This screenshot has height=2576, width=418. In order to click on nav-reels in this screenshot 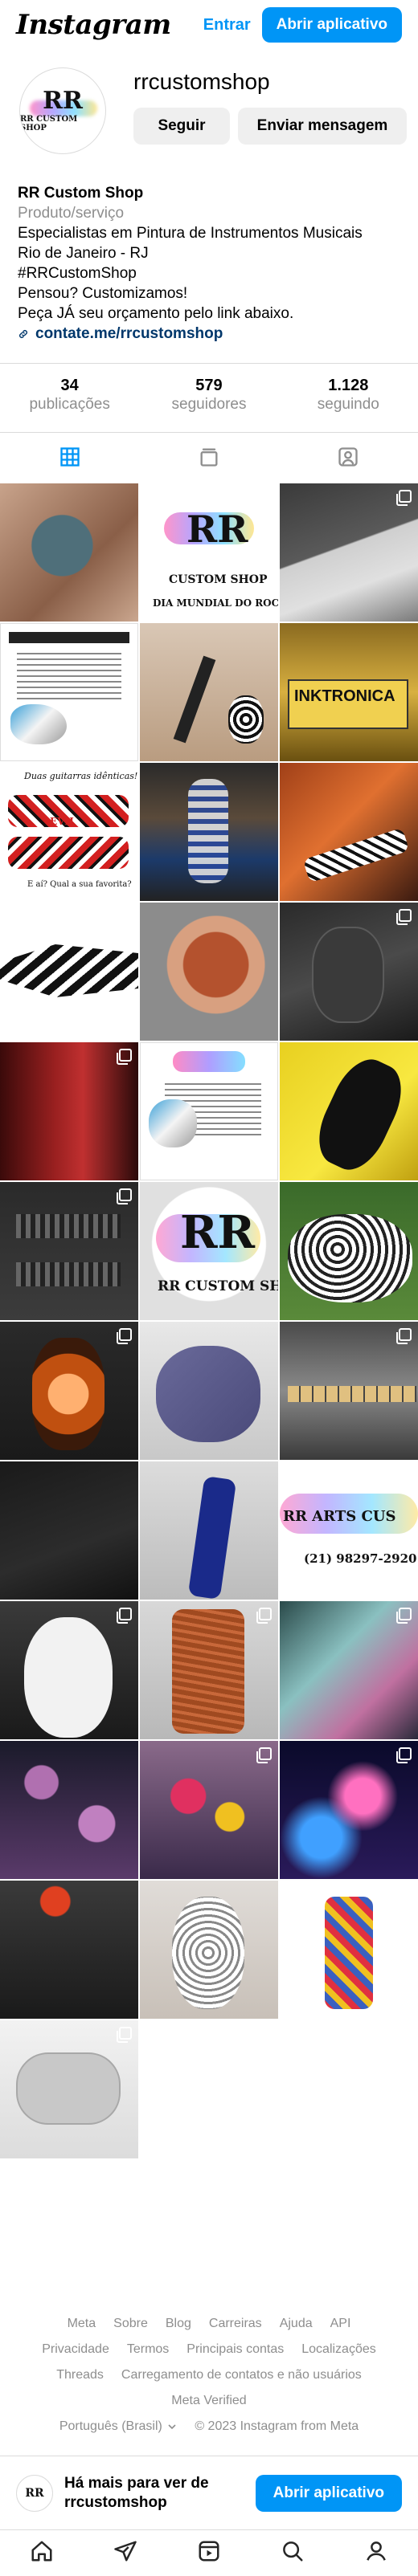, I will do `click(209, 2553)`.